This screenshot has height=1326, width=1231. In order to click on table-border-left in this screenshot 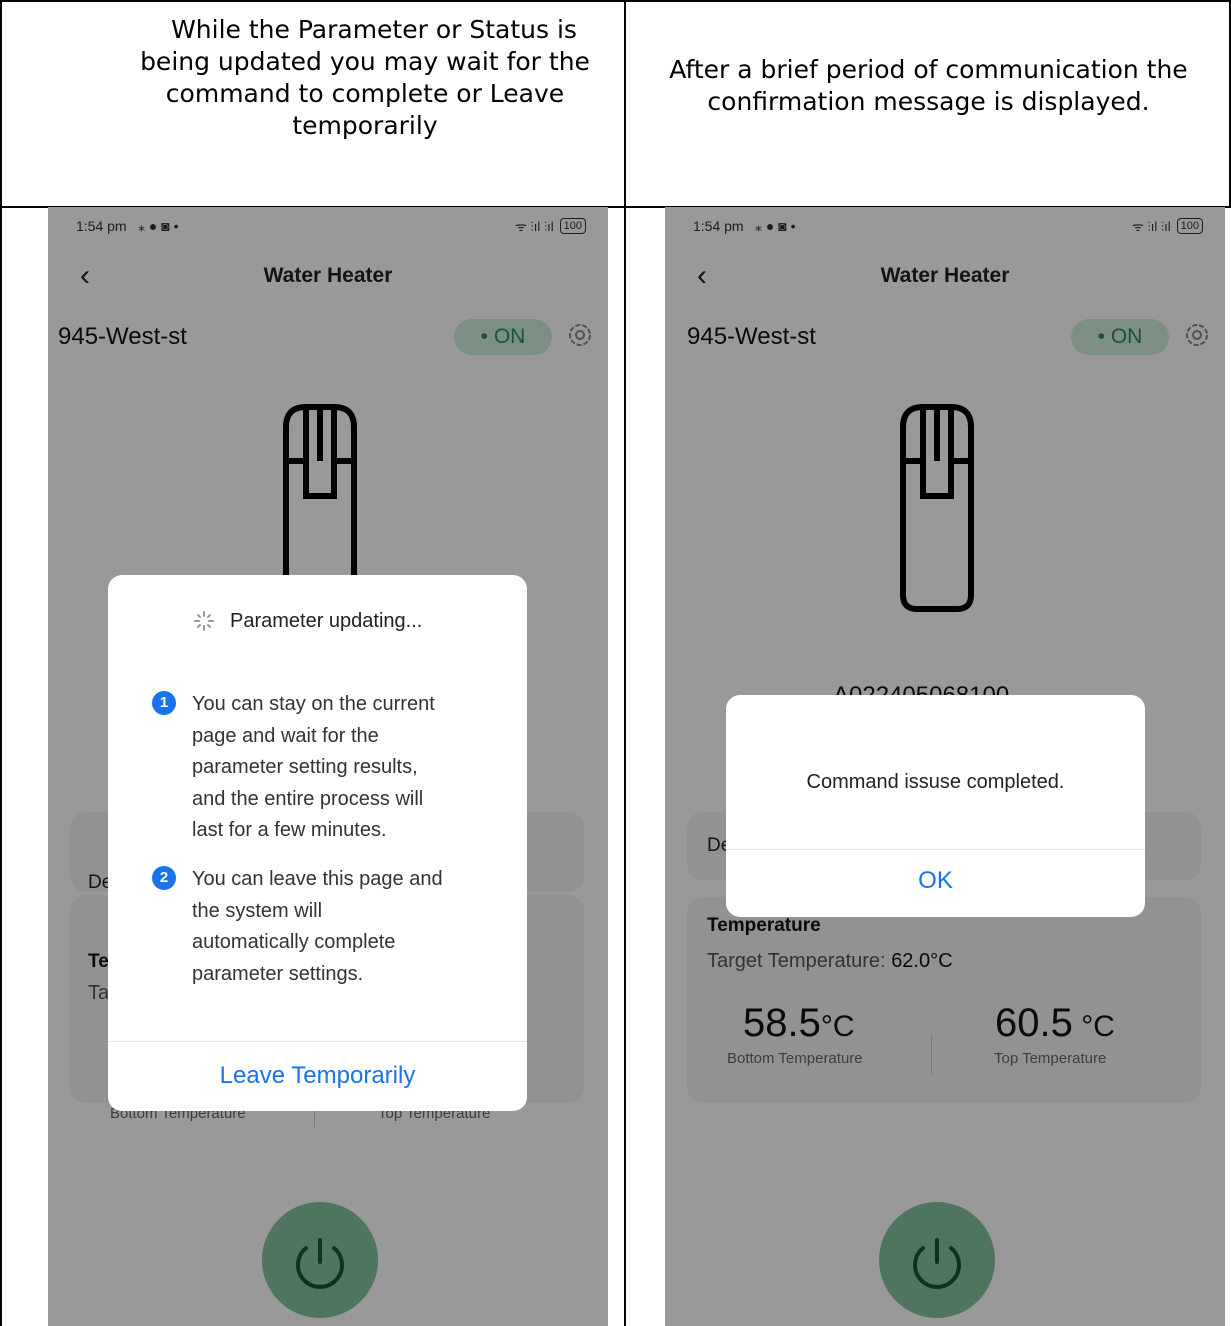, I will do `click(1, 663)`.